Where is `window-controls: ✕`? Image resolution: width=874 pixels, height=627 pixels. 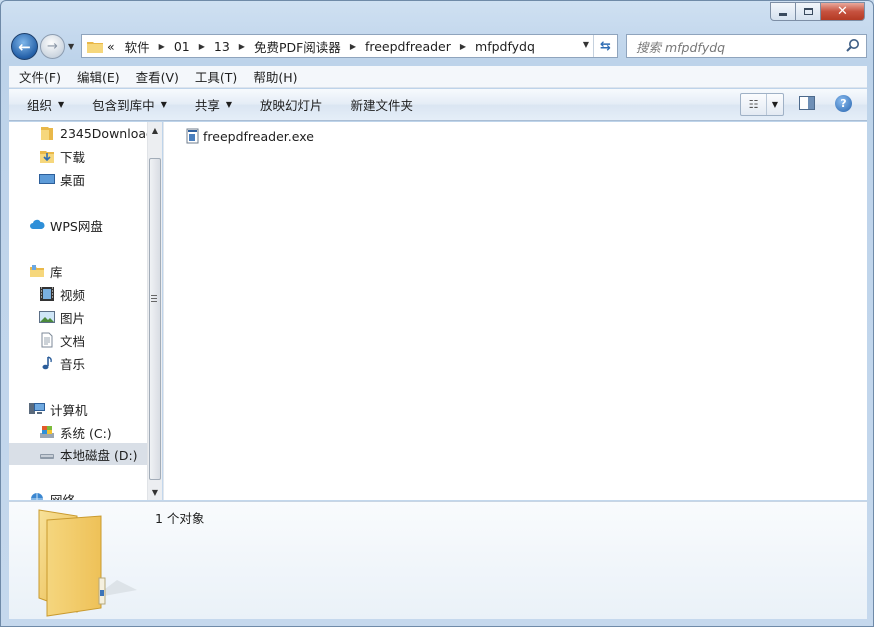
window-controls: ✕ is located at coordinates (817, 11).